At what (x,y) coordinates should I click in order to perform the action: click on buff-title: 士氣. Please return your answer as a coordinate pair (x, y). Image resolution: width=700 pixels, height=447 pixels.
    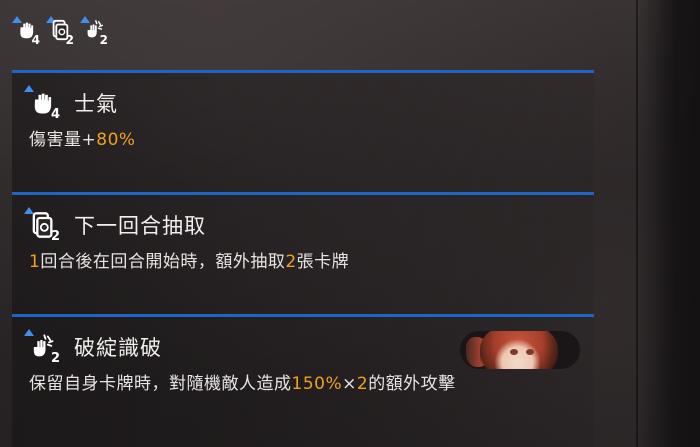
    Looking at the image, I should click on (96, 104).